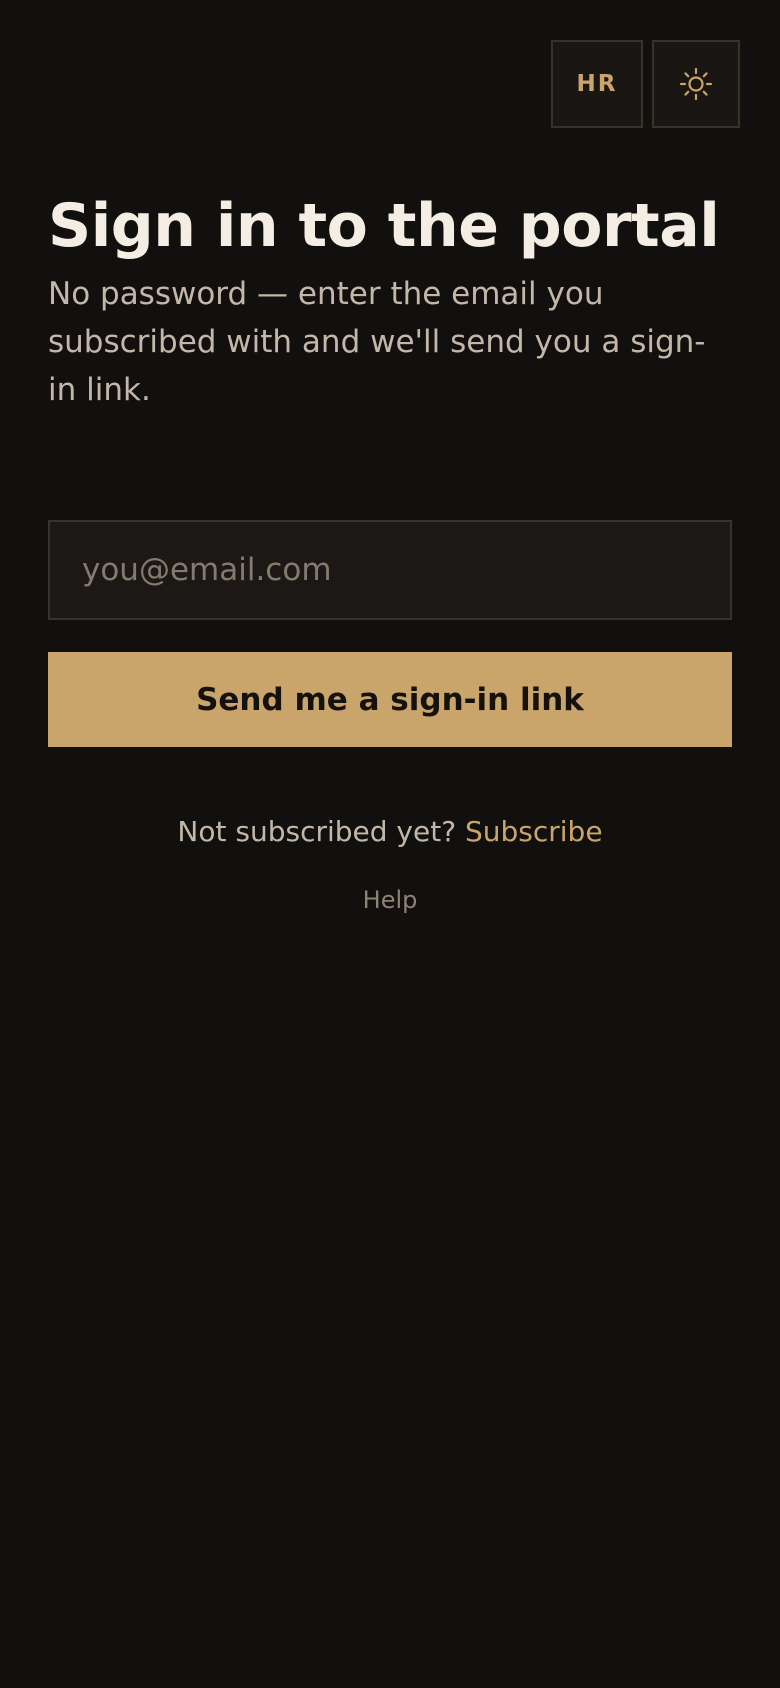  Describe the element at coordinates (390, 570) in the screenshot. I see `email-field` at that location.